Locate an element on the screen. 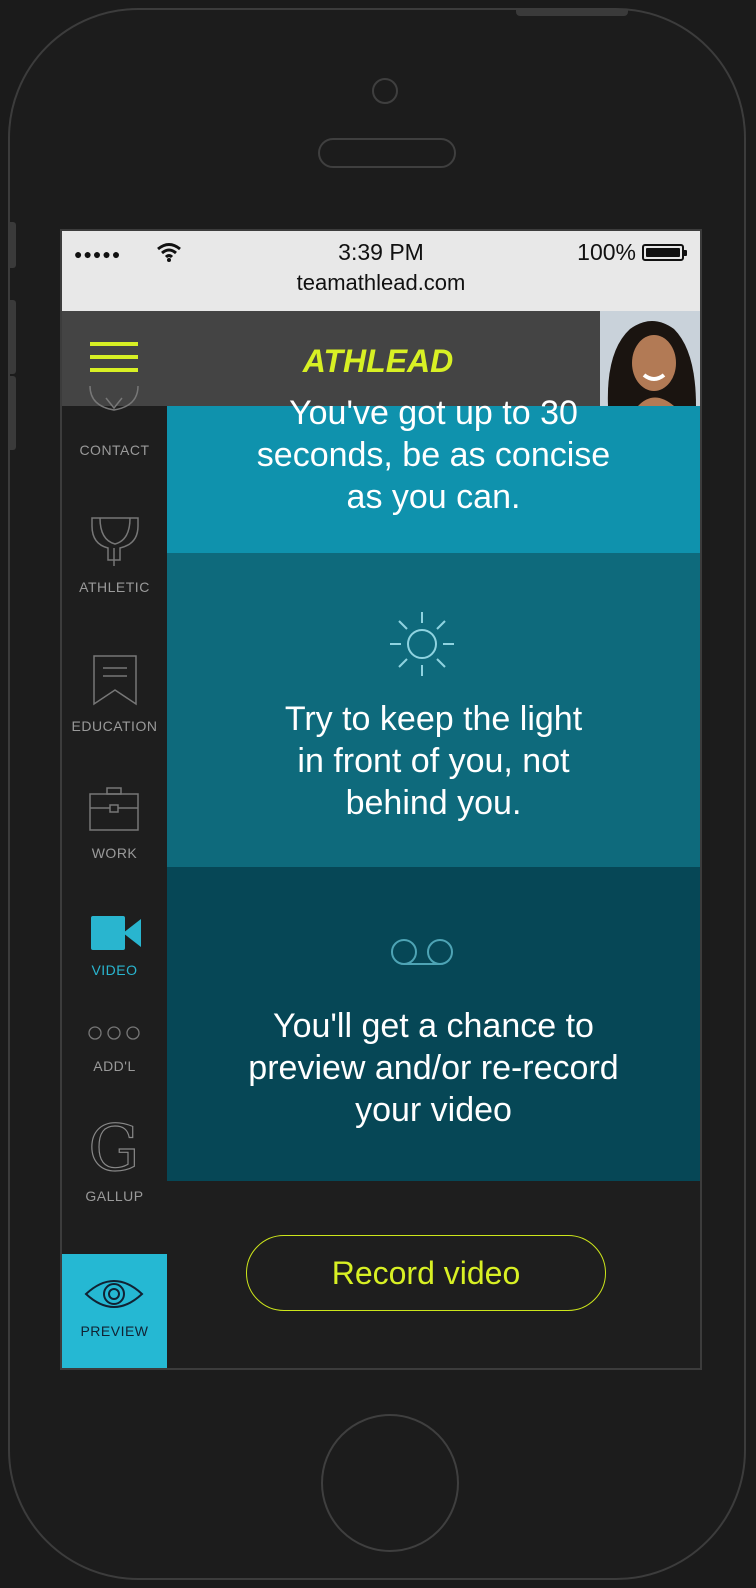 The image size is (756, 1588). sidebar-item-label: CONTACT is located at coordinates (114, 450).